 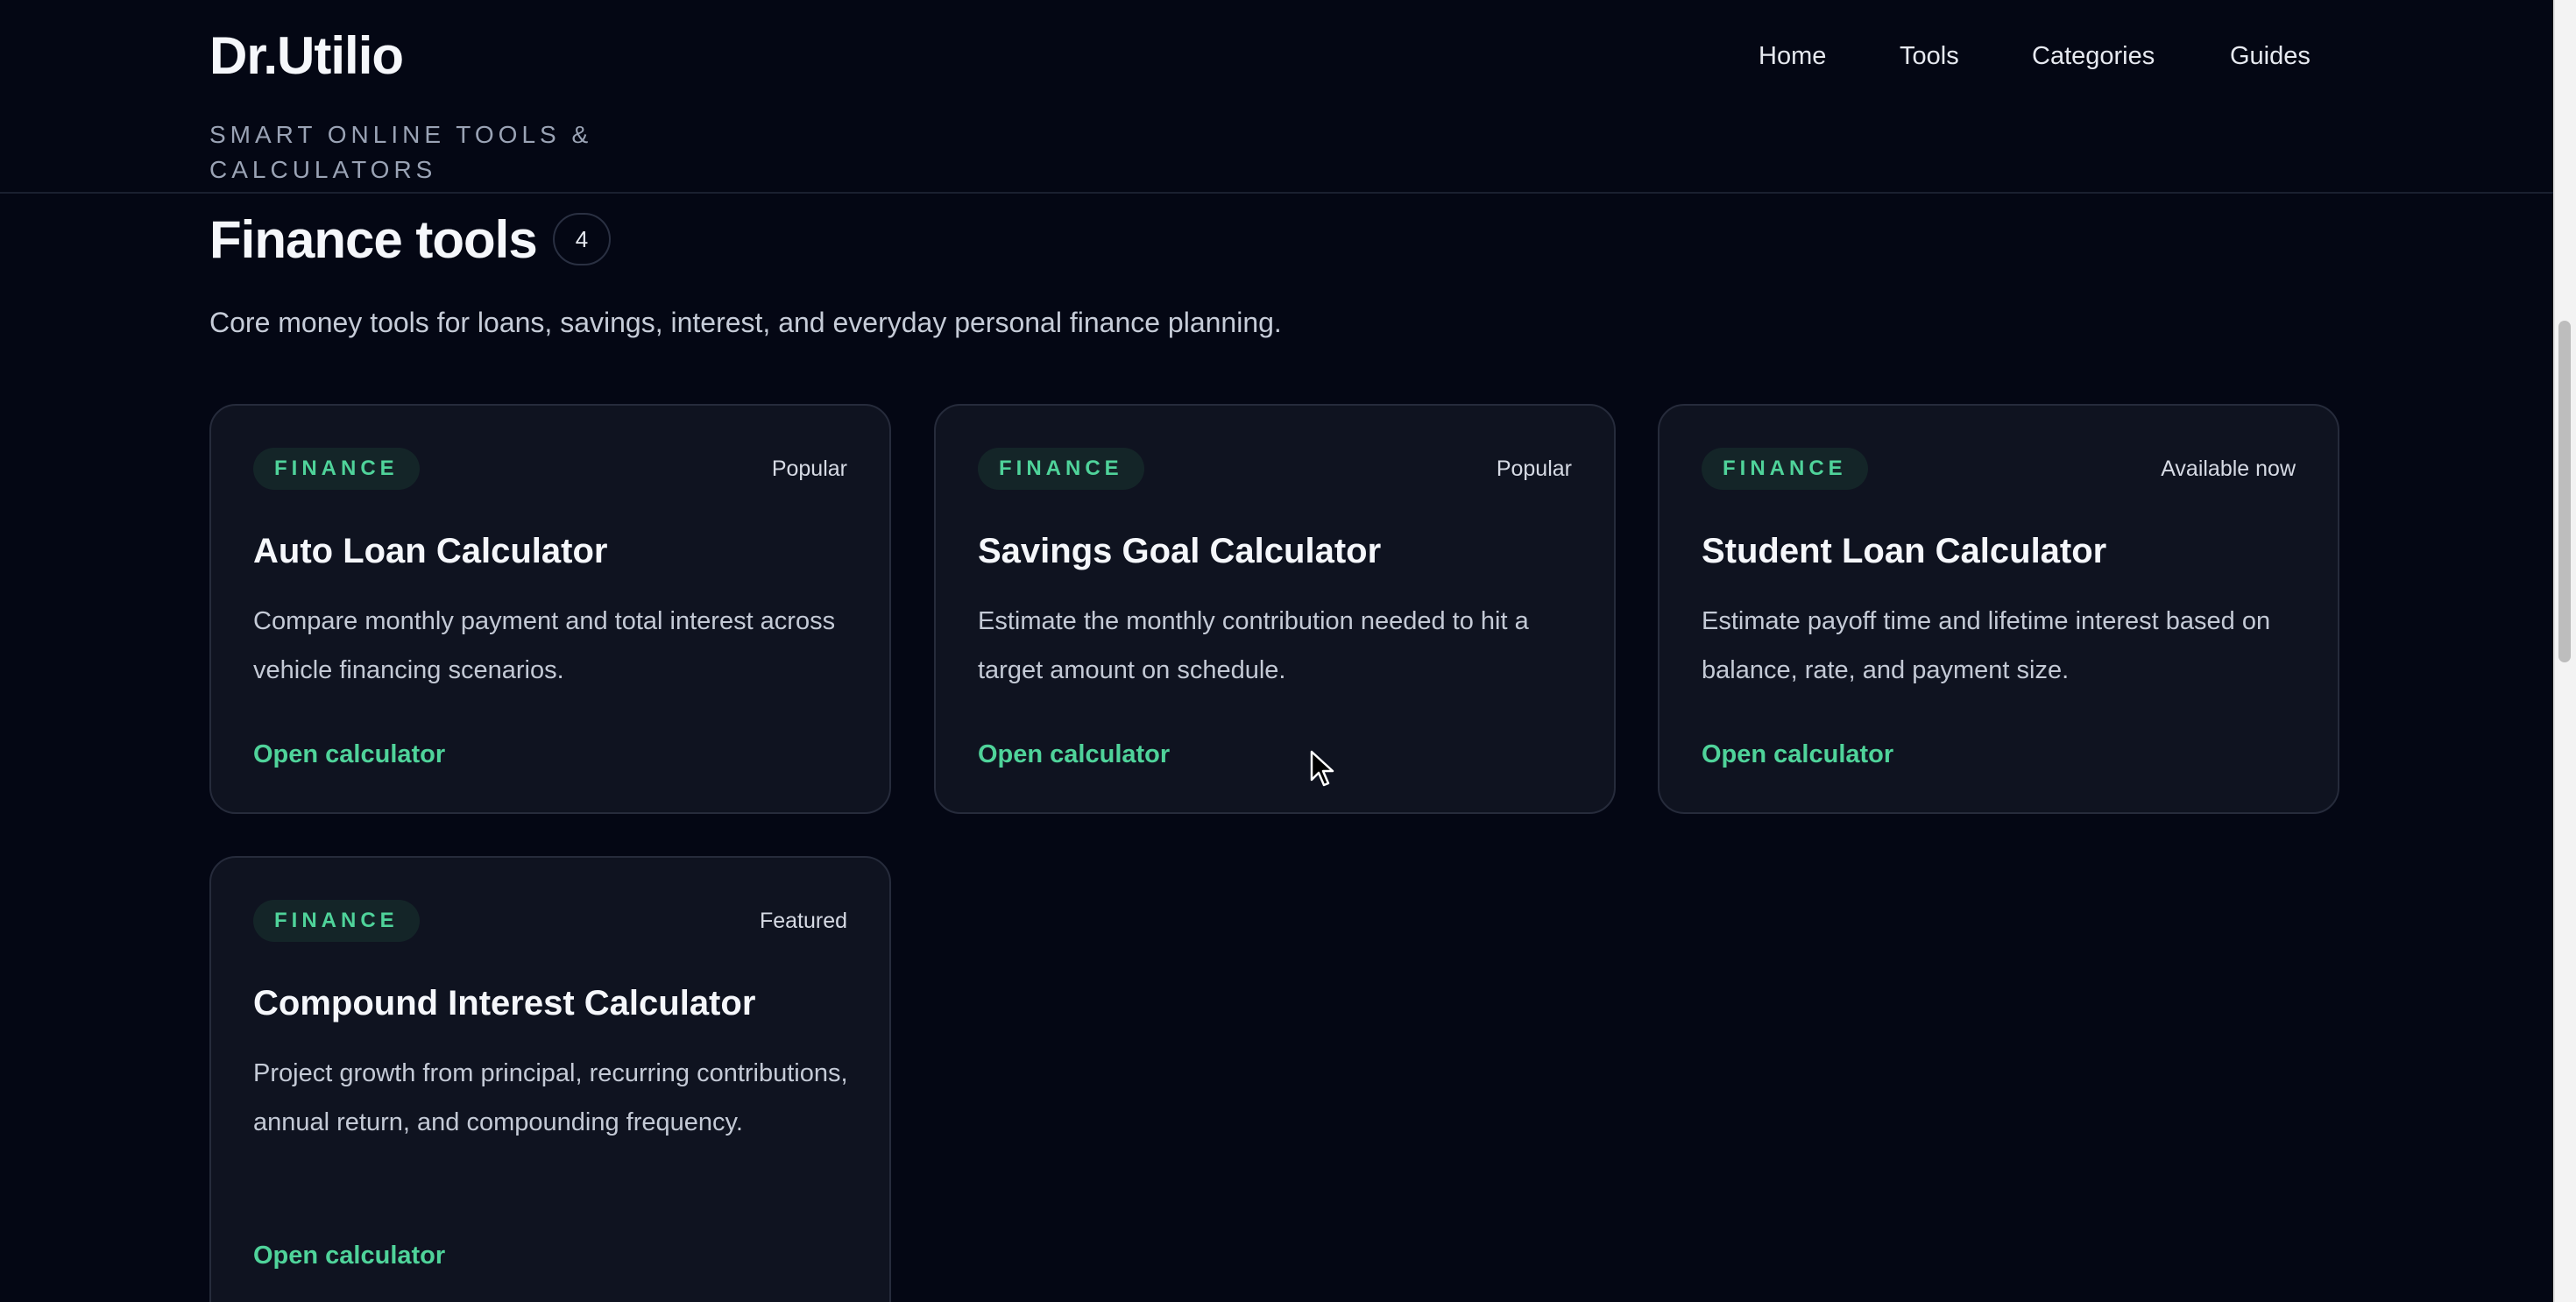 I want to click on nav-guides: Guides, so click(x=2270, y=56).